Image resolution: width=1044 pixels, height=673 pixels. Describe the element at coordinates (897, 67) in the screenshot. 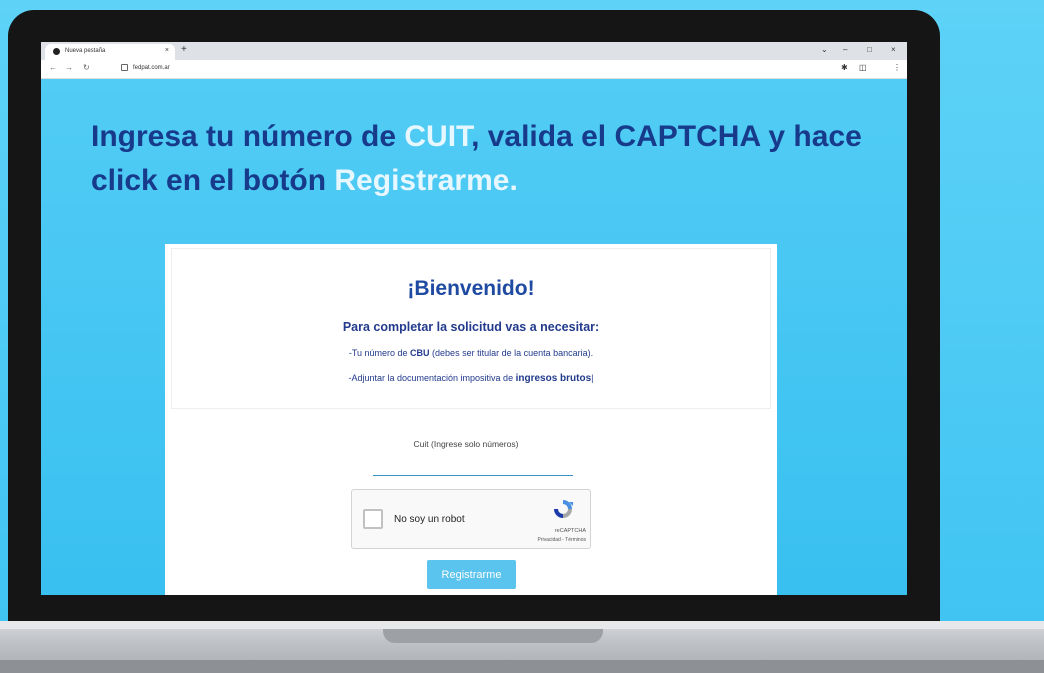

I see `menu-icon: ⋮` at that location.